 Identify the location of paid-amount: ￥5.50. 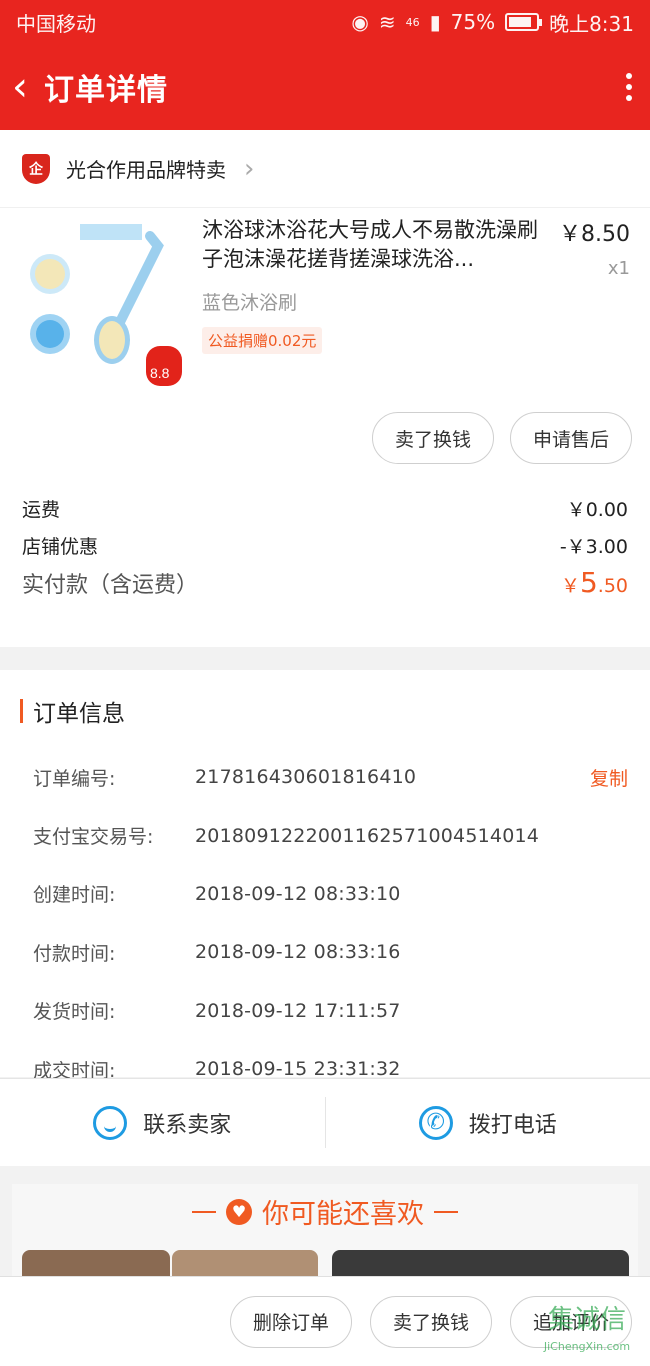
(594, 582).